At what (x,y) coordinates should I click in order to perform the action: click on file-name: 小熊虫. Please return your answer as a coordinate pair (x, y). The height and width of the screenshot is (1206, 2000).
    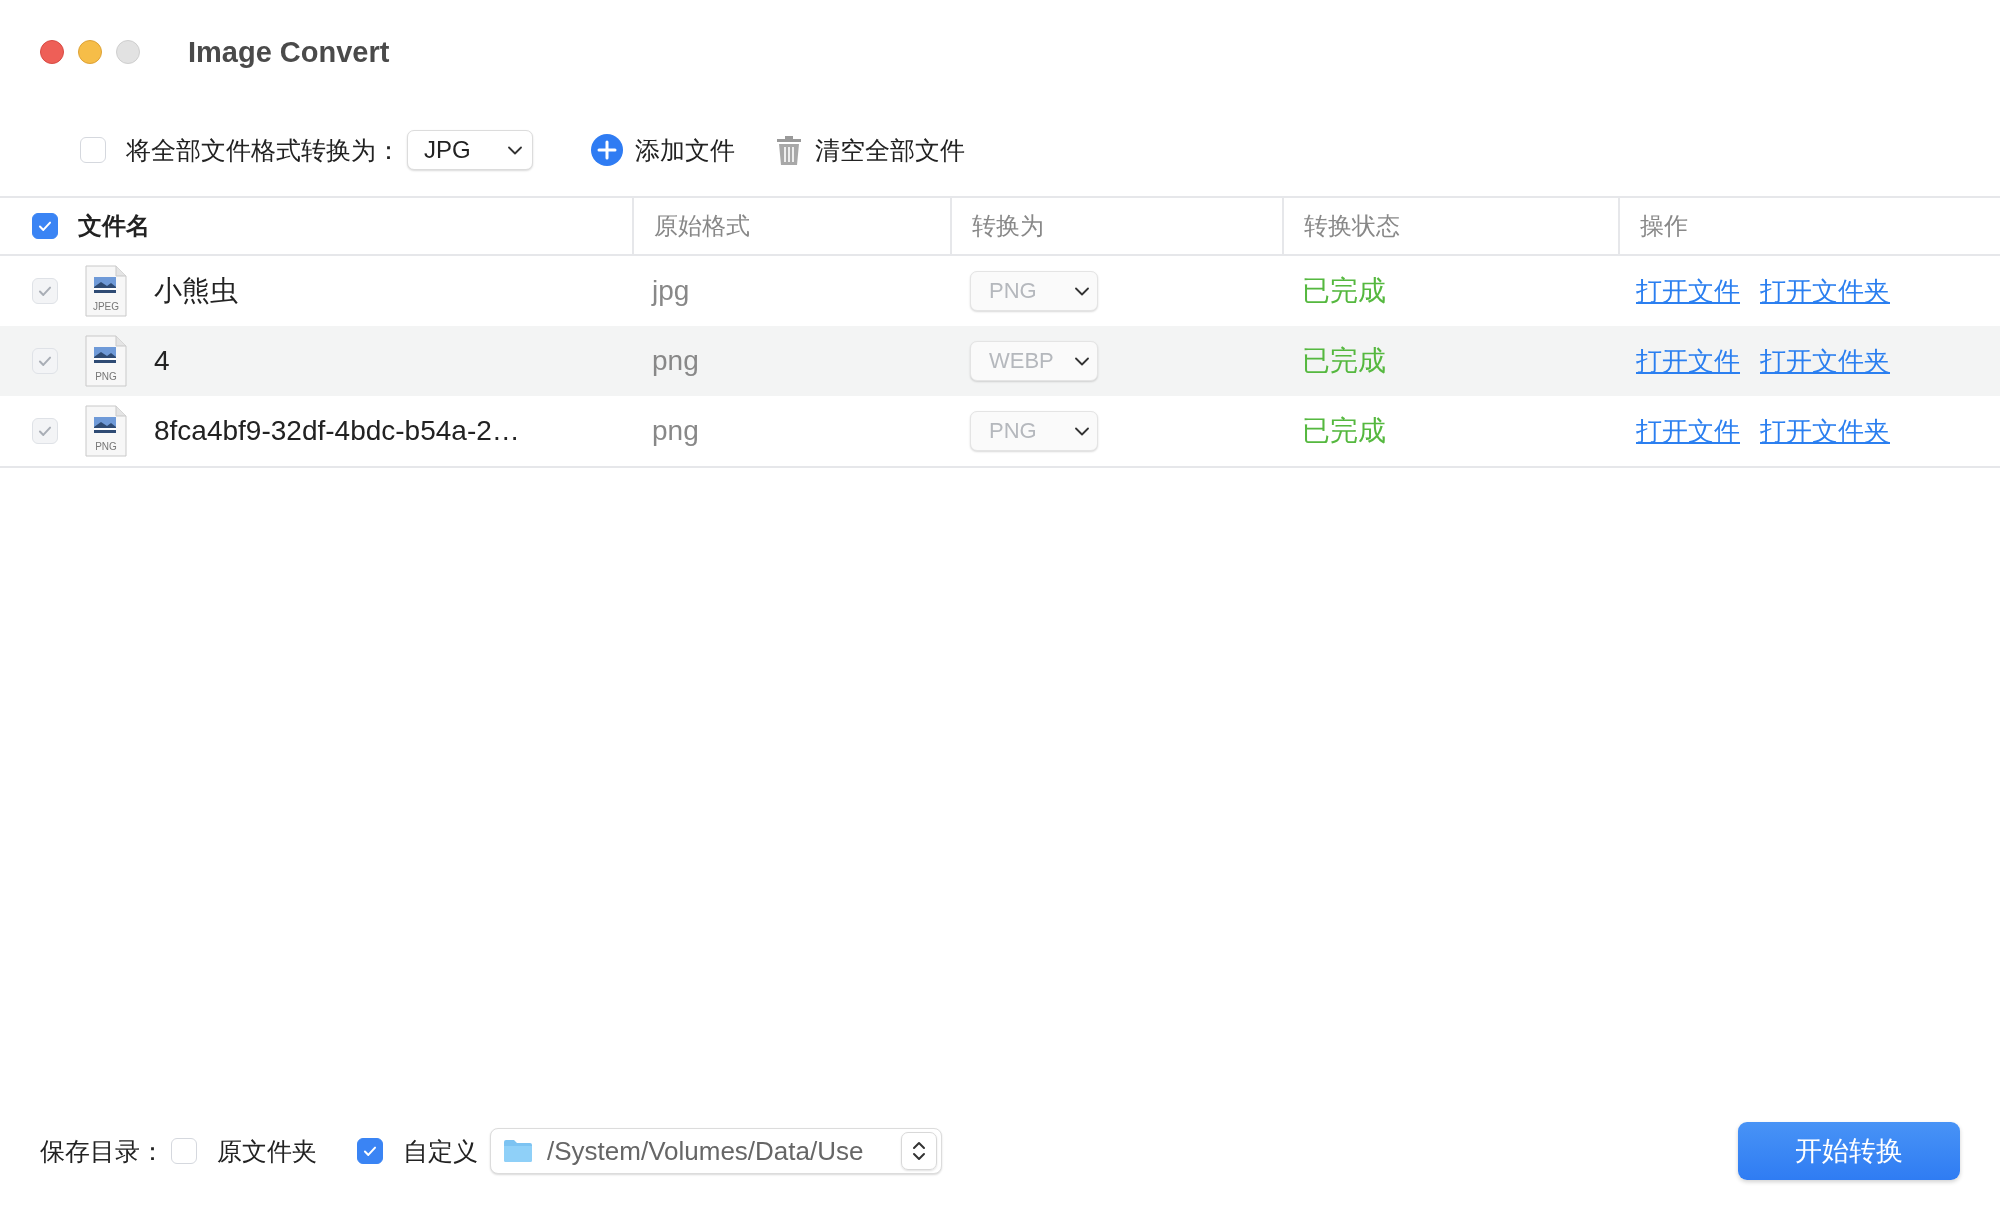
    Looking at the image, I should click on (196, 291).